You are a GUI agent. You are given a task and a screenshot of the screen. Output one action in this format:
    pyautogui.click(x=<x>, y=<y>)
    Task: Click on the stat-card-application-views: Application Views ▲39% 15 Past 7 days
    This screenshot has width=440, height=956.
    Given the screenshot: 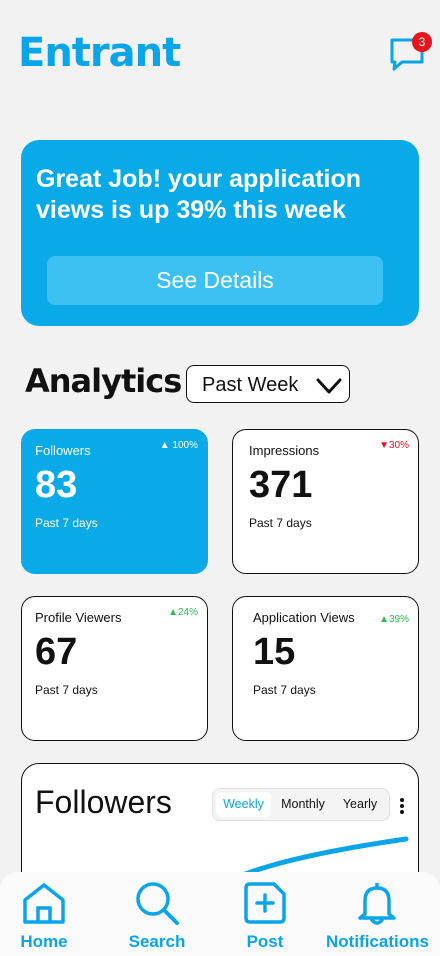 What is the action you would take?
    pyautogui.click(x=325, y=668)
    